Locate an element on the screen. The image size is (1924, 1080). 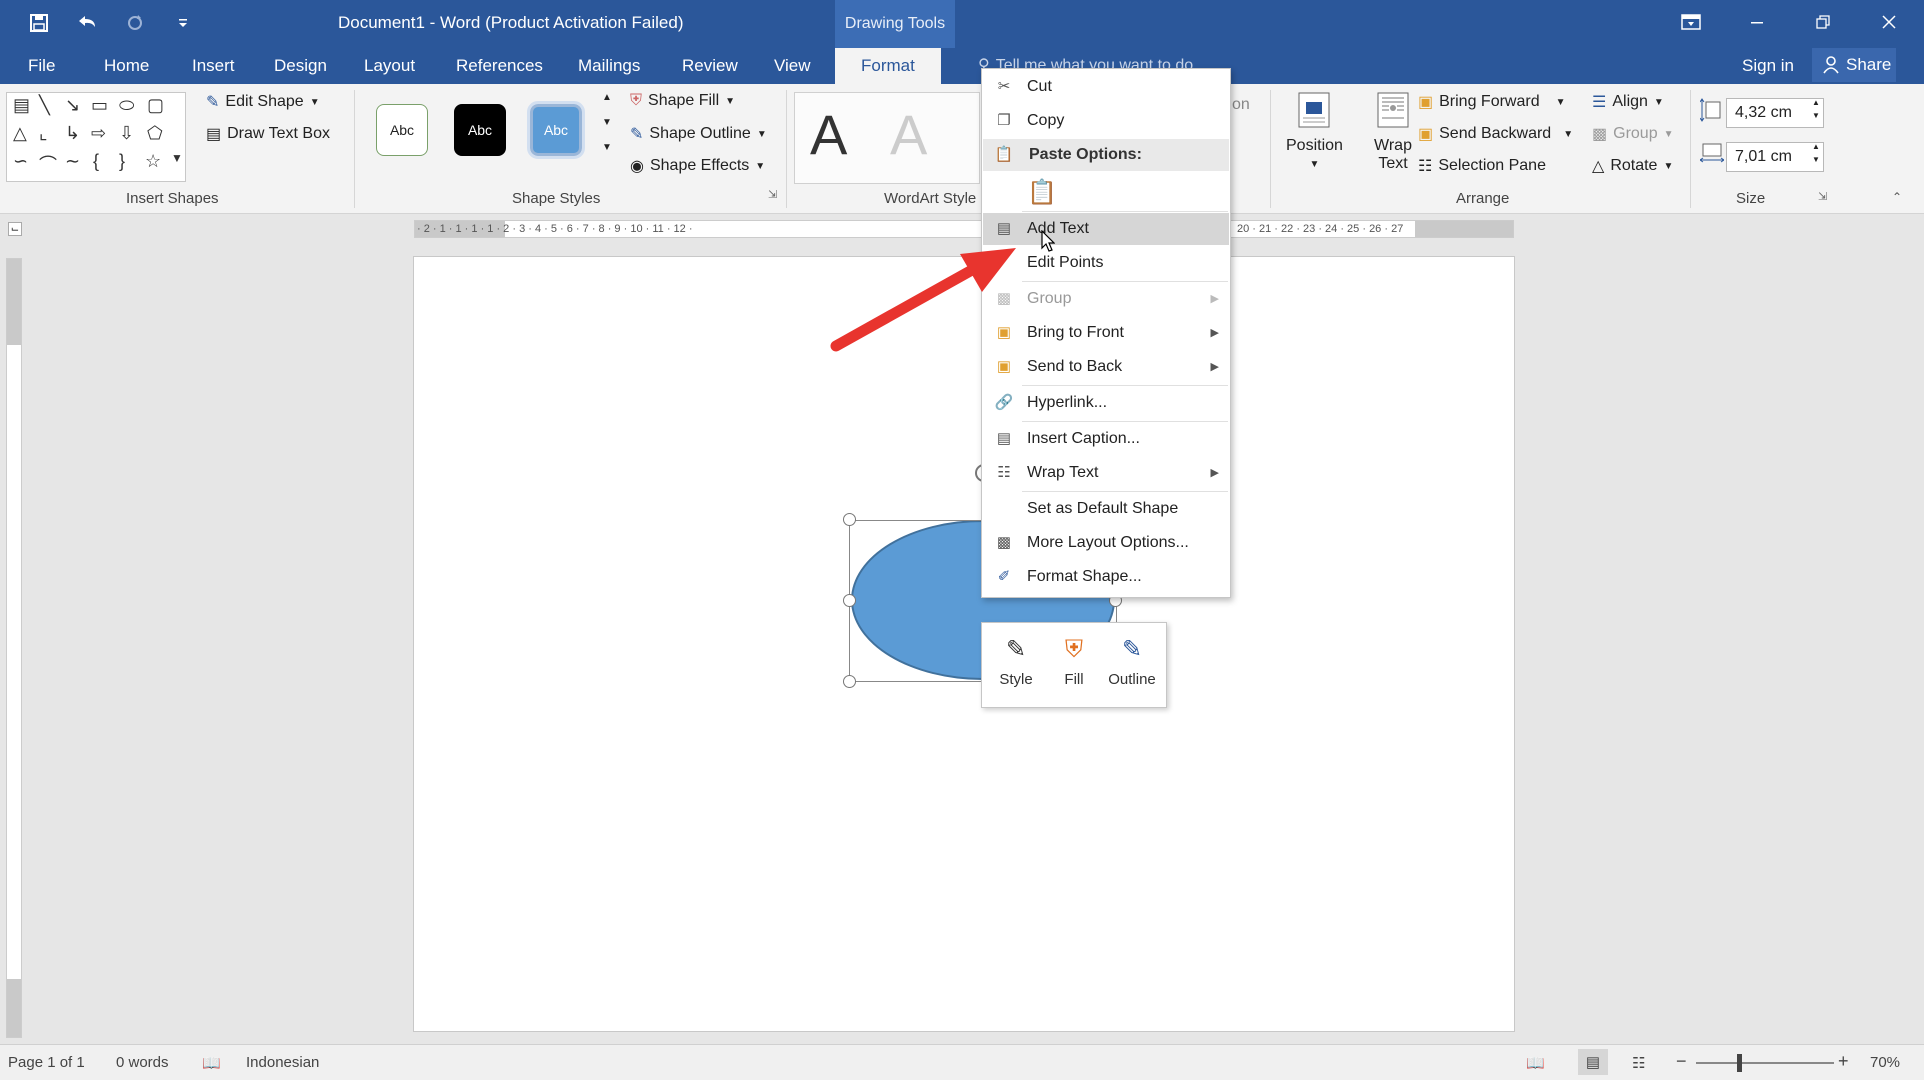
freeform-shape-icon: ∽ is located at coordinates (20, 161).